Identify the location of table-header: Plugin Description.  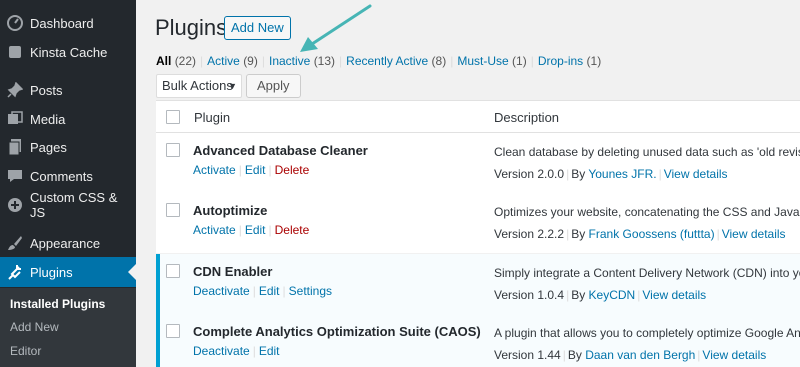
(478, 117).